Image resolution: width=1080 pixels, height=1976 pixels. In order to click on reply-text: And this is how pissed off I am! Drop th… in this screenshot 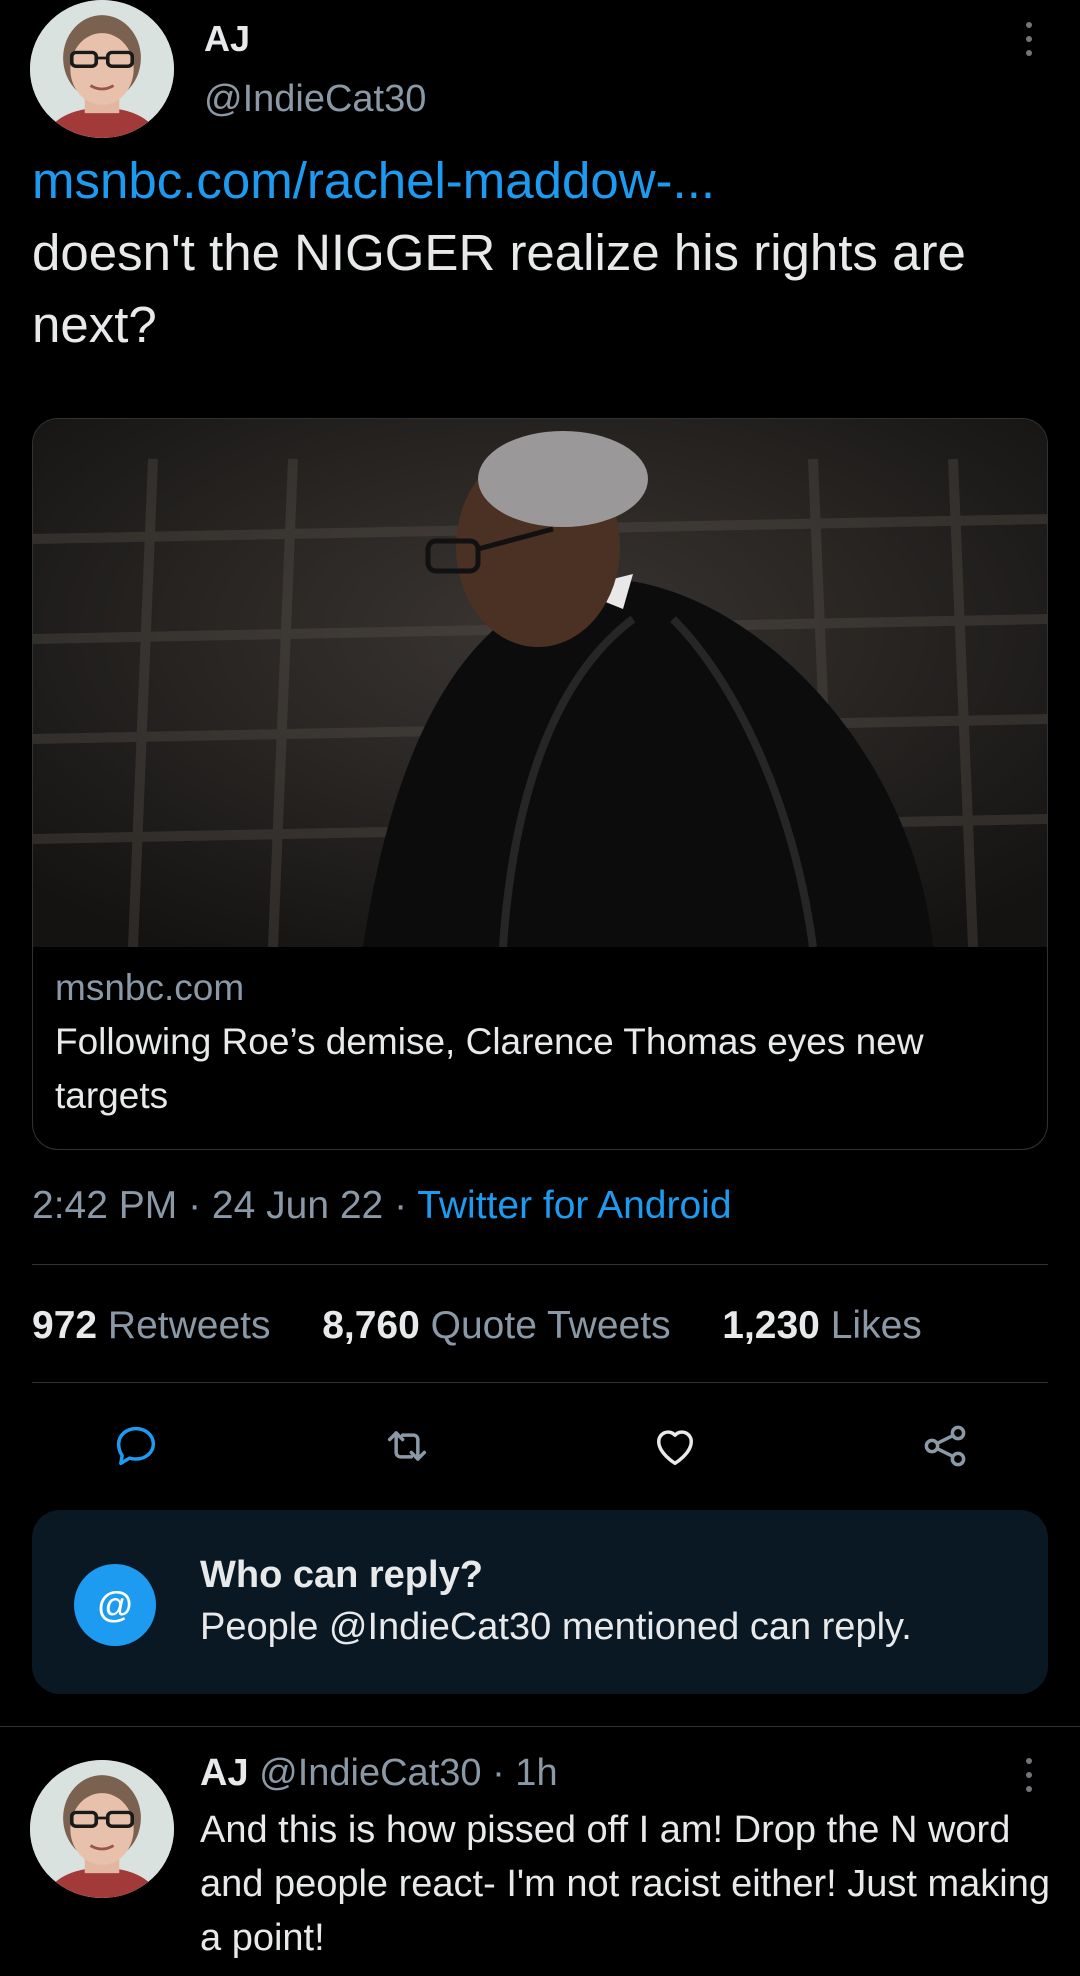, I will do `click(625, 1884)`.